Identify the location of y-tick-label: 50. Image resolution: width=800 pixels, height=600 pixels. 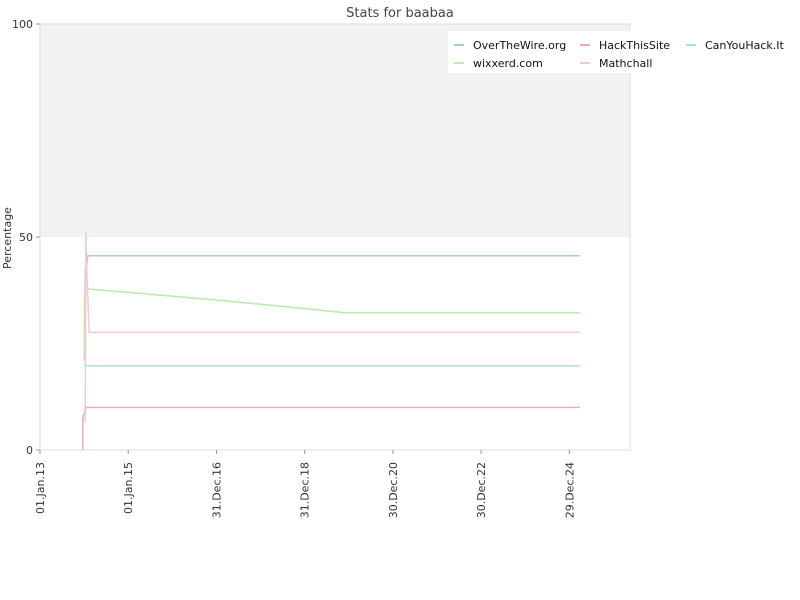
(26, 237).